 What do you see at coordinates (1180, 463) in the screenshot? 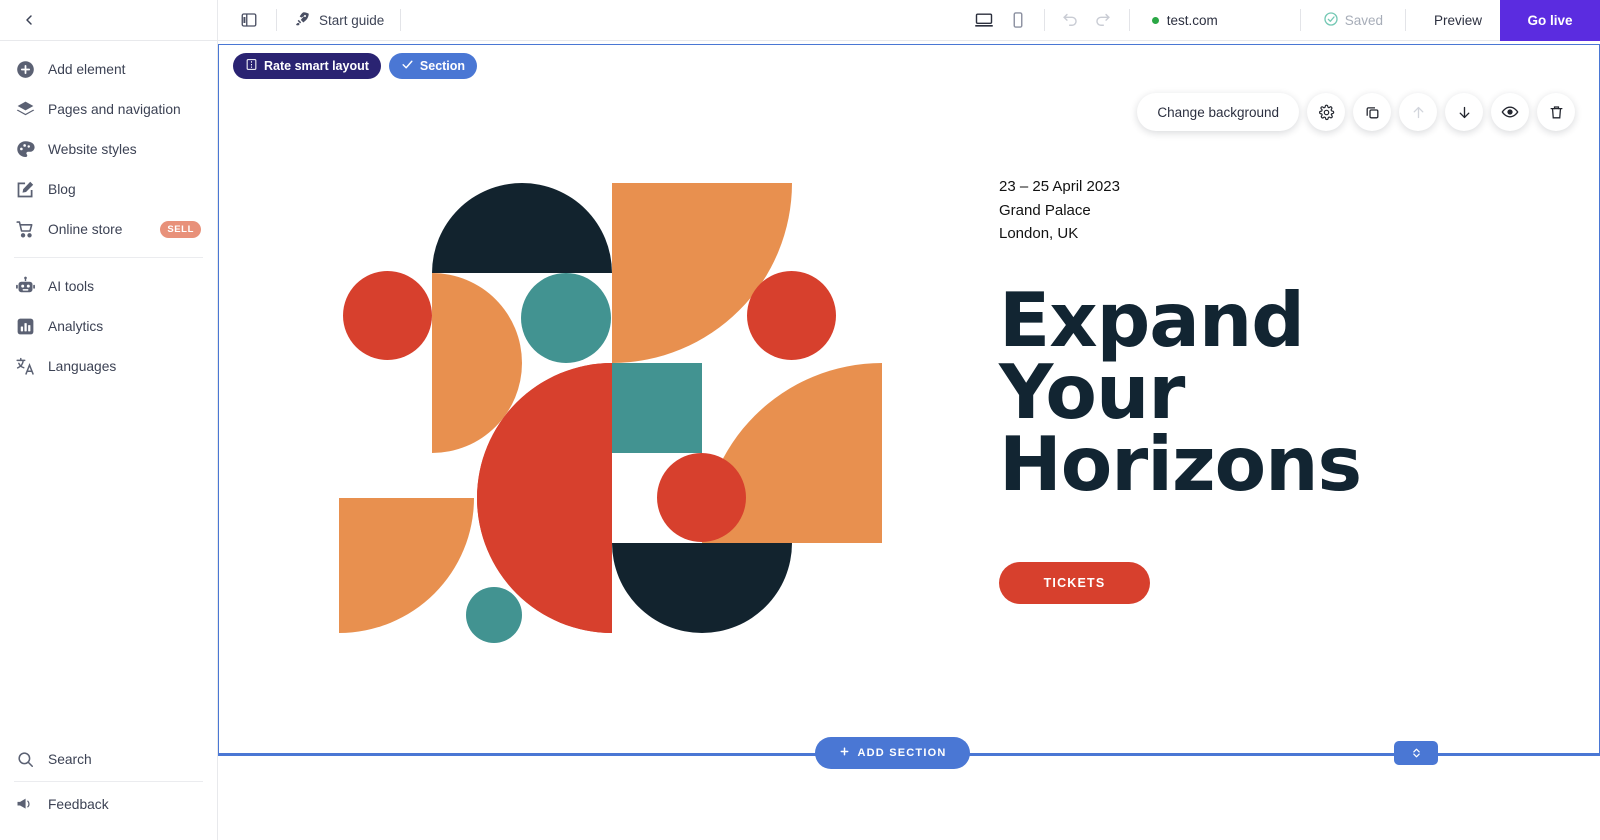
I see `headline-line-3: Horizons` at bounding box center [1180, 463].